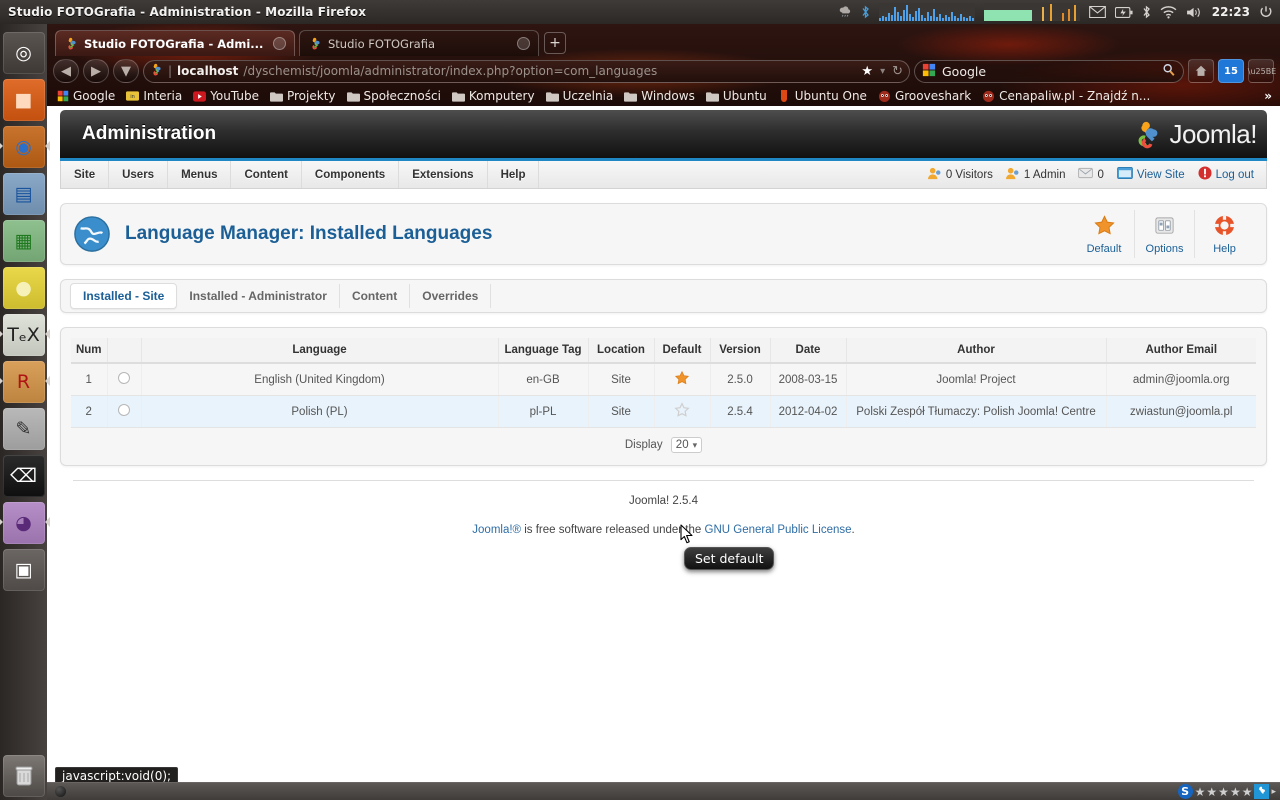  Describe the element at coordinates (451, 296) in the screenshot. I see `tab-overrides: Overrides` at that location.